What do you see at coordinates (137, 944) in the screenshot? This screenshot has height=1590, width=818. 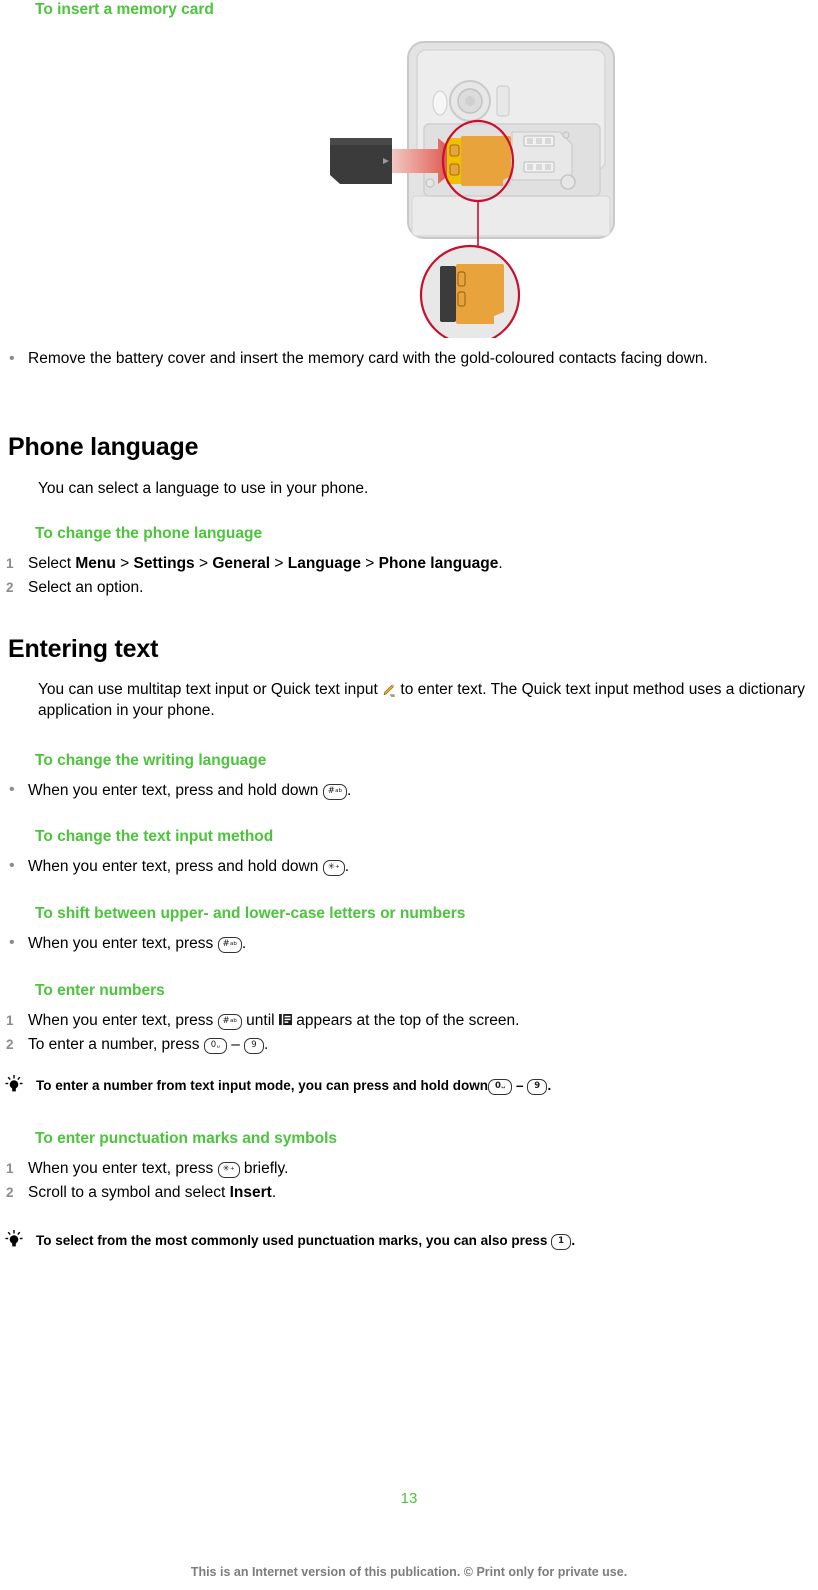 I see `list-item-text: When you enter text, press #ab.` at bounding box center [137, 944].